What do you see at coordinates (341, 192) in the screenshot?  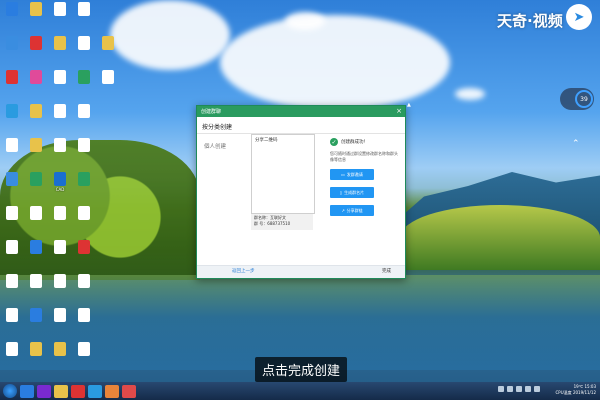 I see `phone-icon: ▯` at bounding box center [341, 192].